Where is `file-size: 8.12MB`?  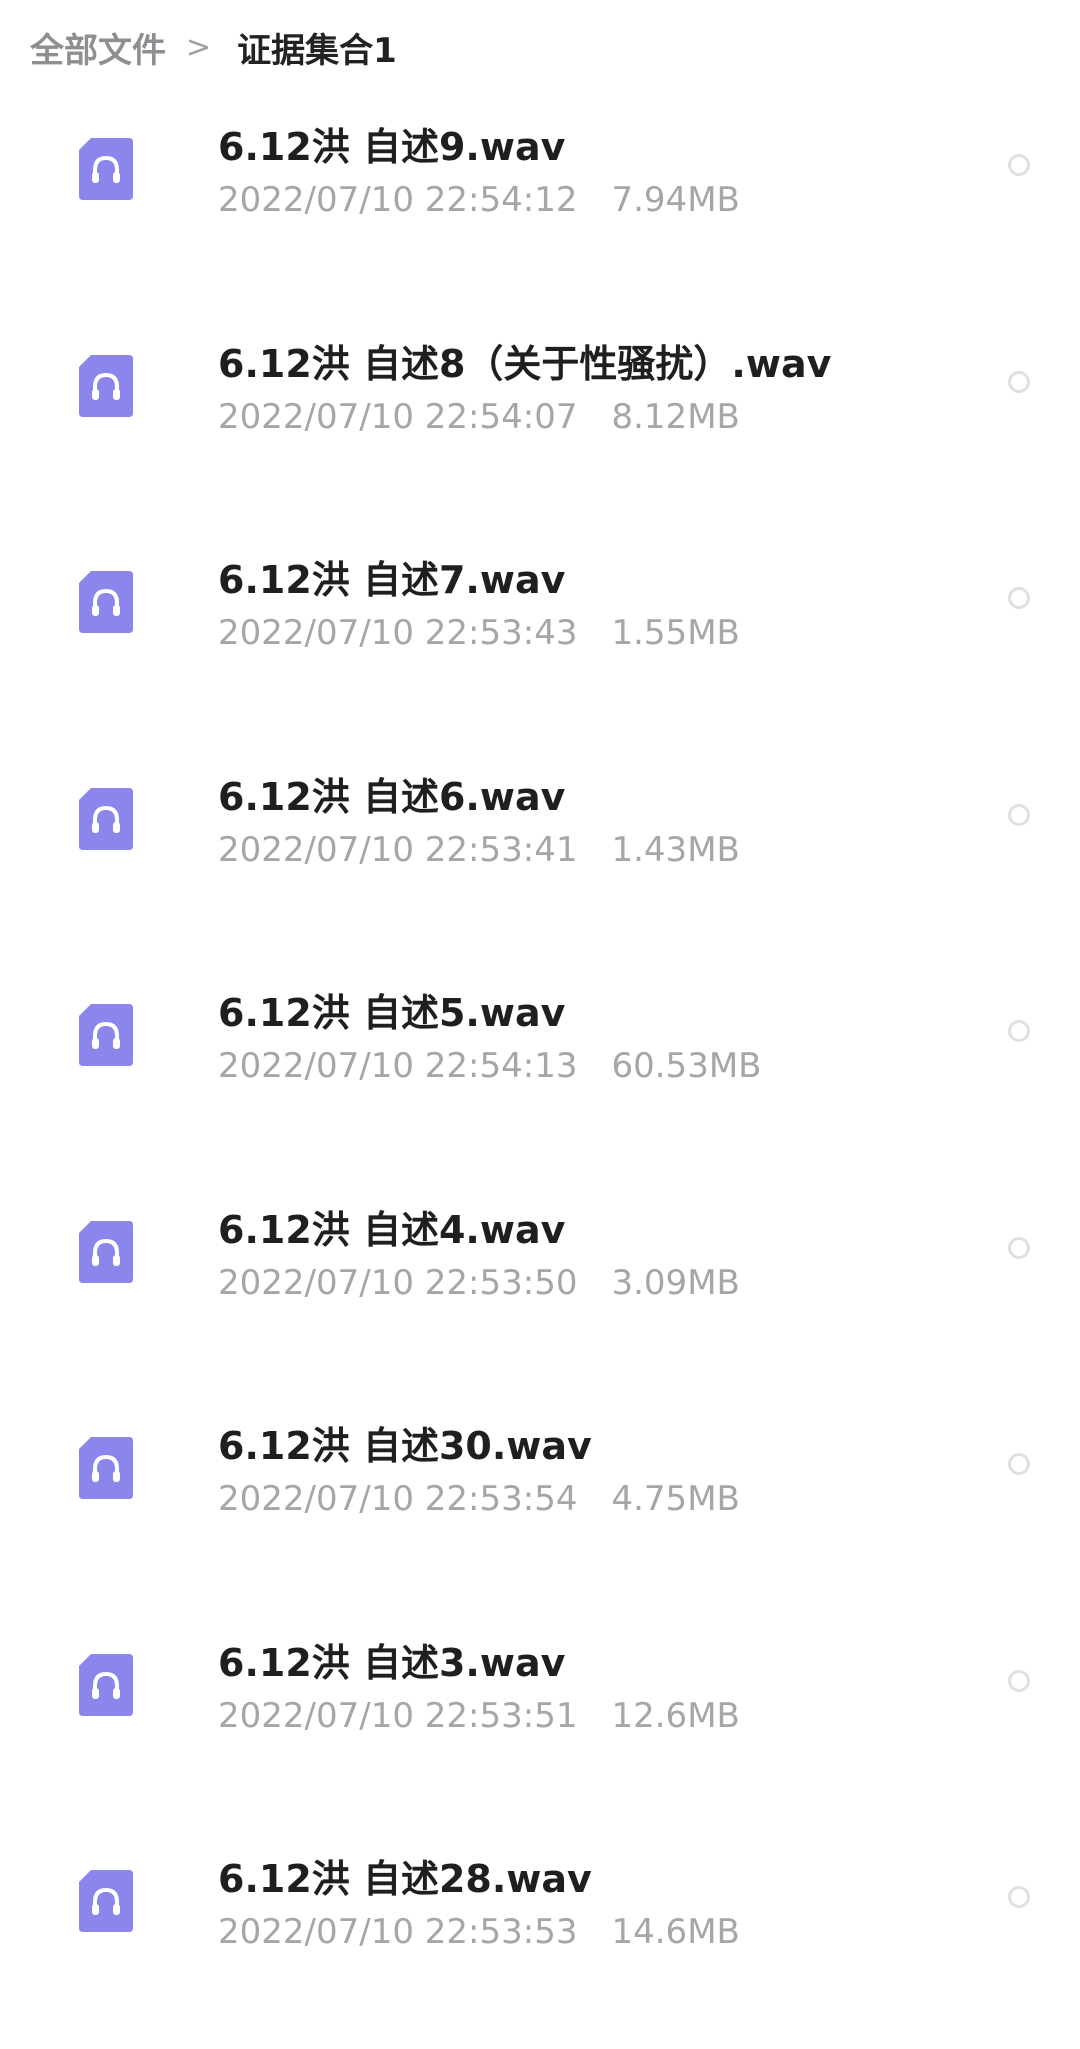
file-size: 8.12MB is located at coordinates (675, 416).